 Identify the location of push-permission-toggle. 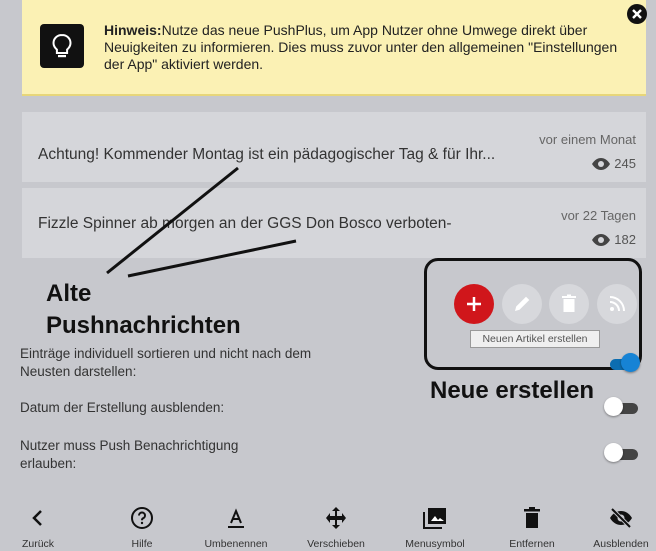
(621, 452).